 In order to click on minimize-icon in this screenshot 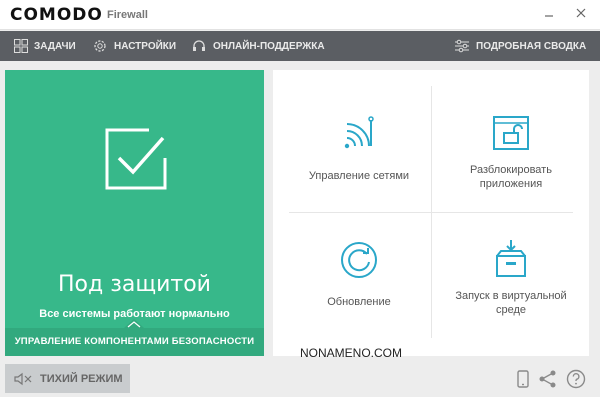, I will do `click(549, 16)`.